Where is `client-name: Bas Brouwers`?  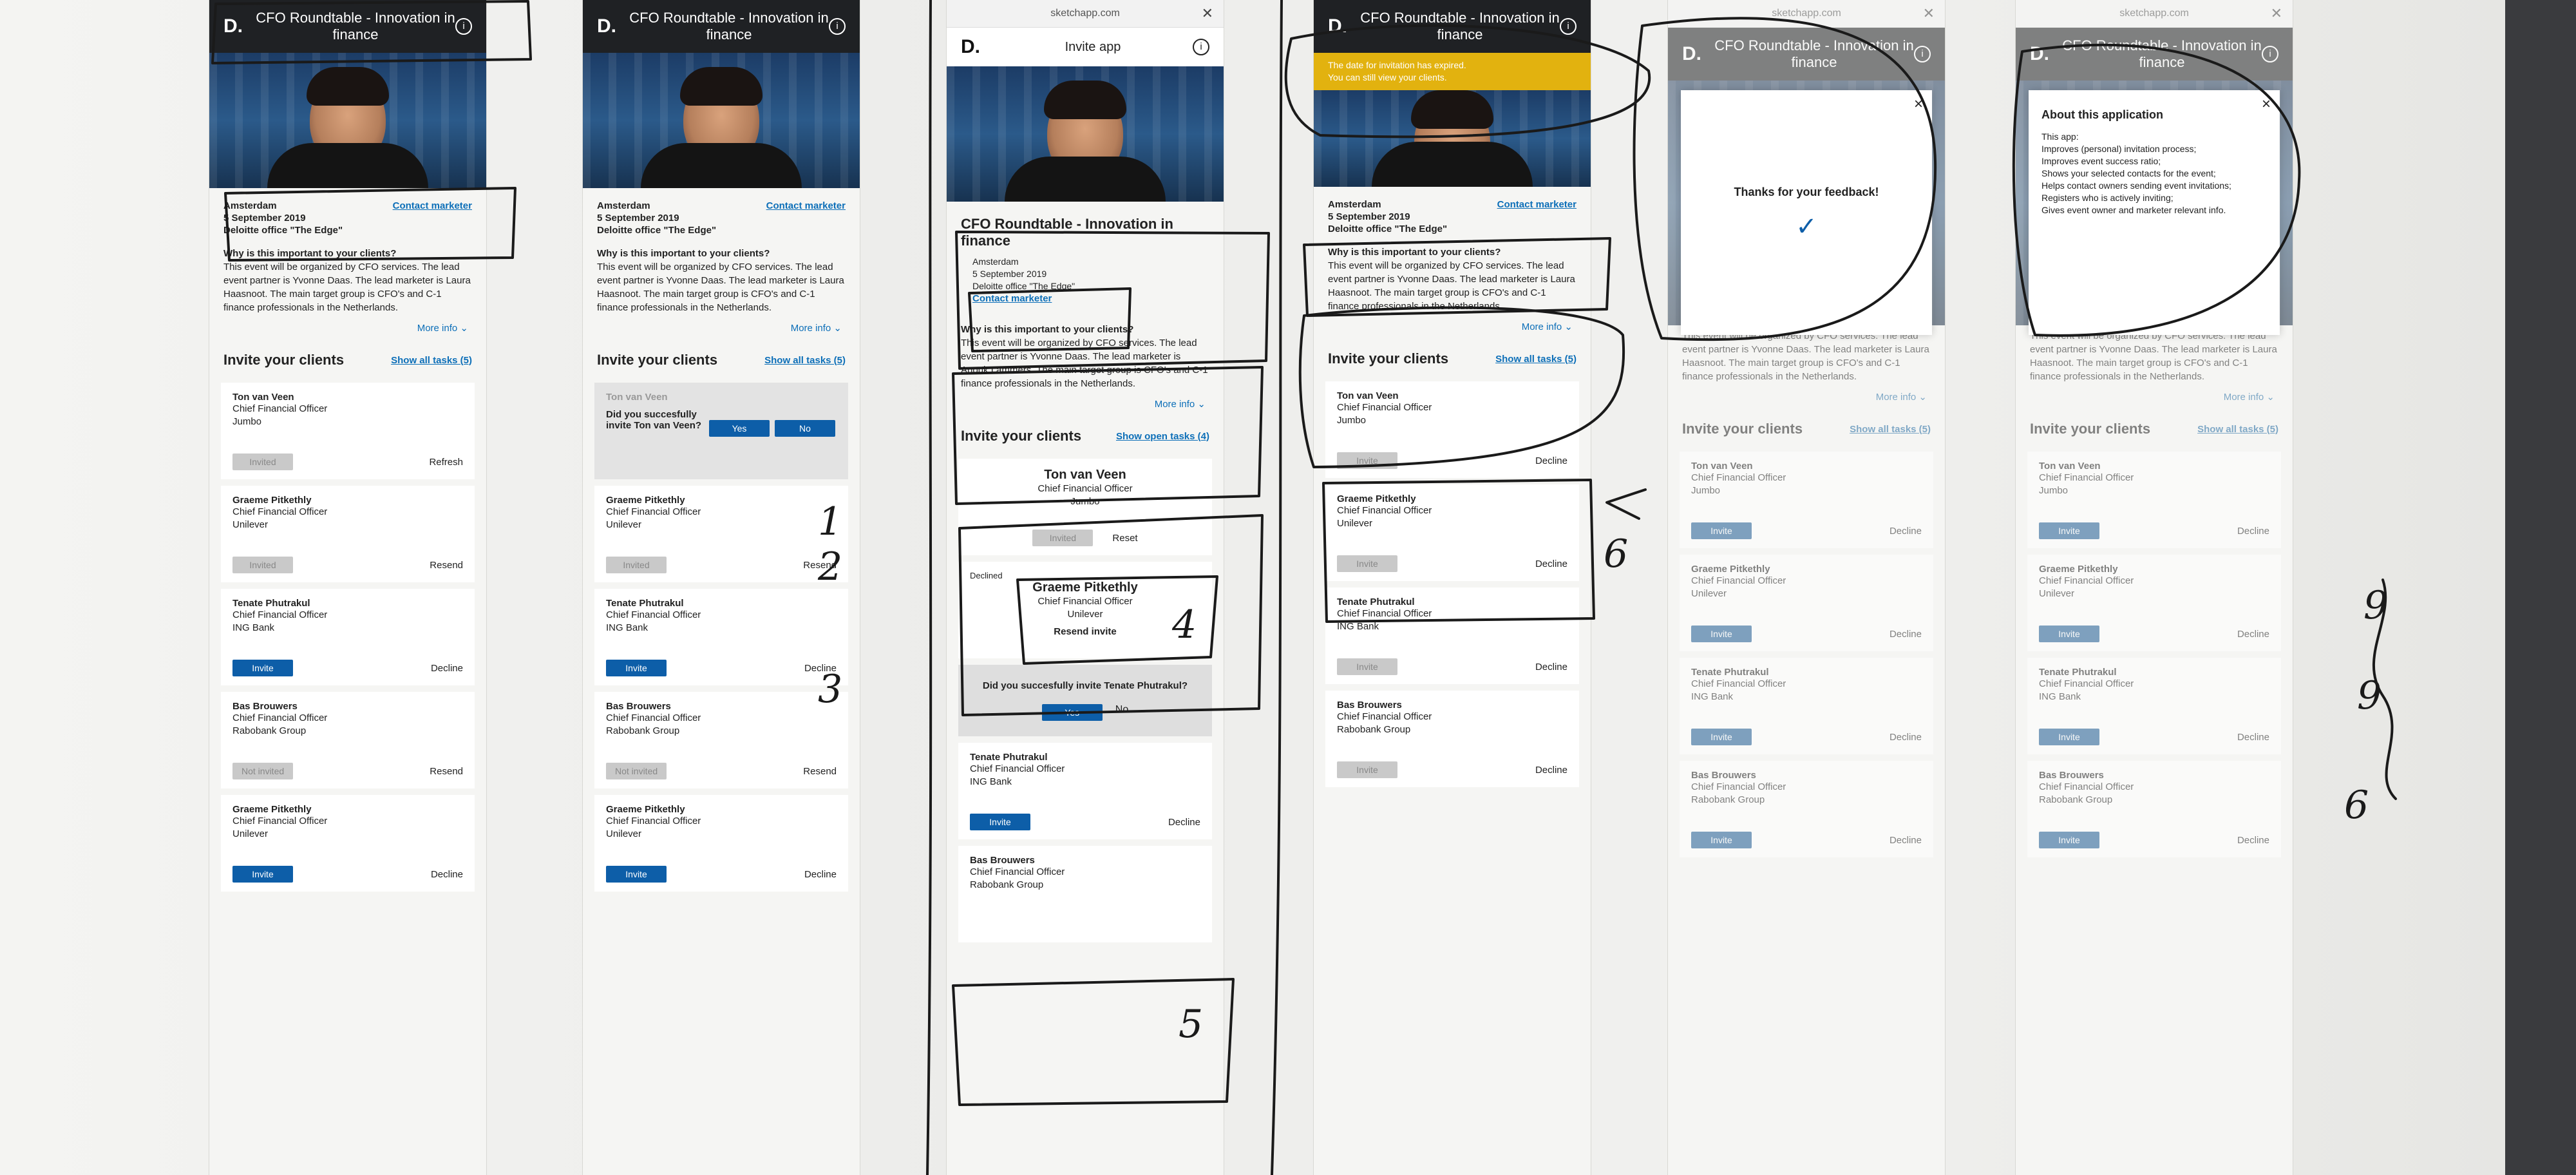
client-name: Bas Brouwers is located at coordinates (1723, 775).